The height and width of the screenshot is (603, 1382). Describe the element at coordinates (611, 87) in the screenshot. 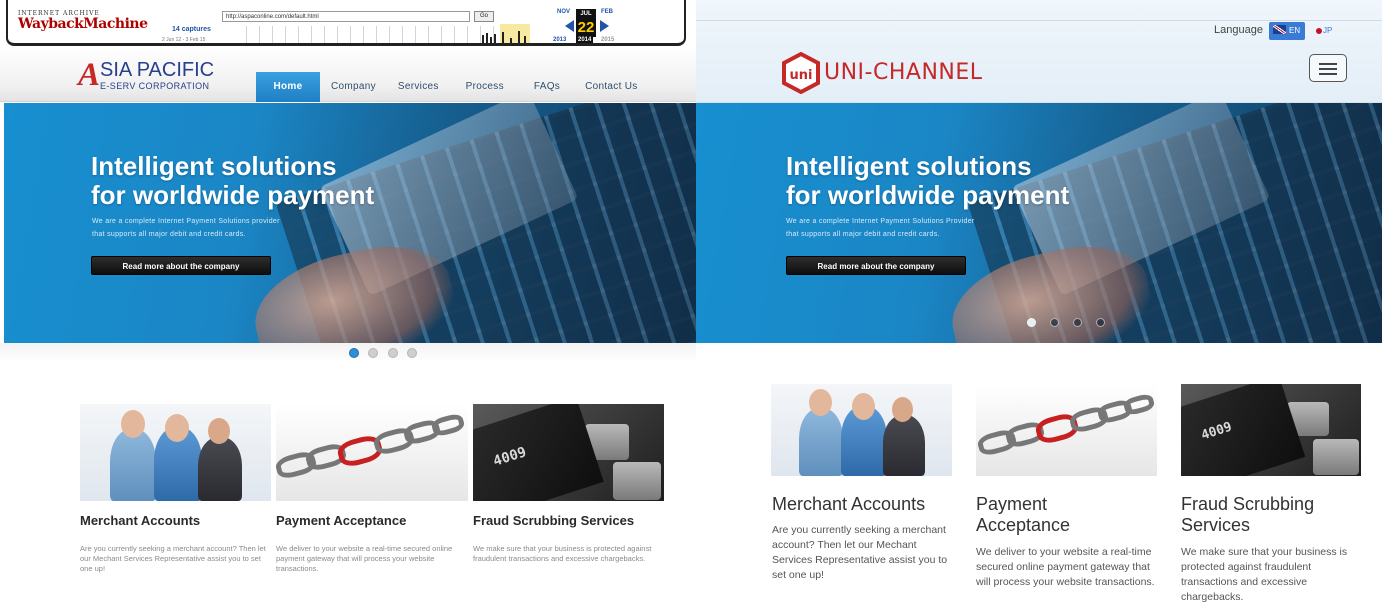

I see `nav-contact-us: Contact Us` at that location.